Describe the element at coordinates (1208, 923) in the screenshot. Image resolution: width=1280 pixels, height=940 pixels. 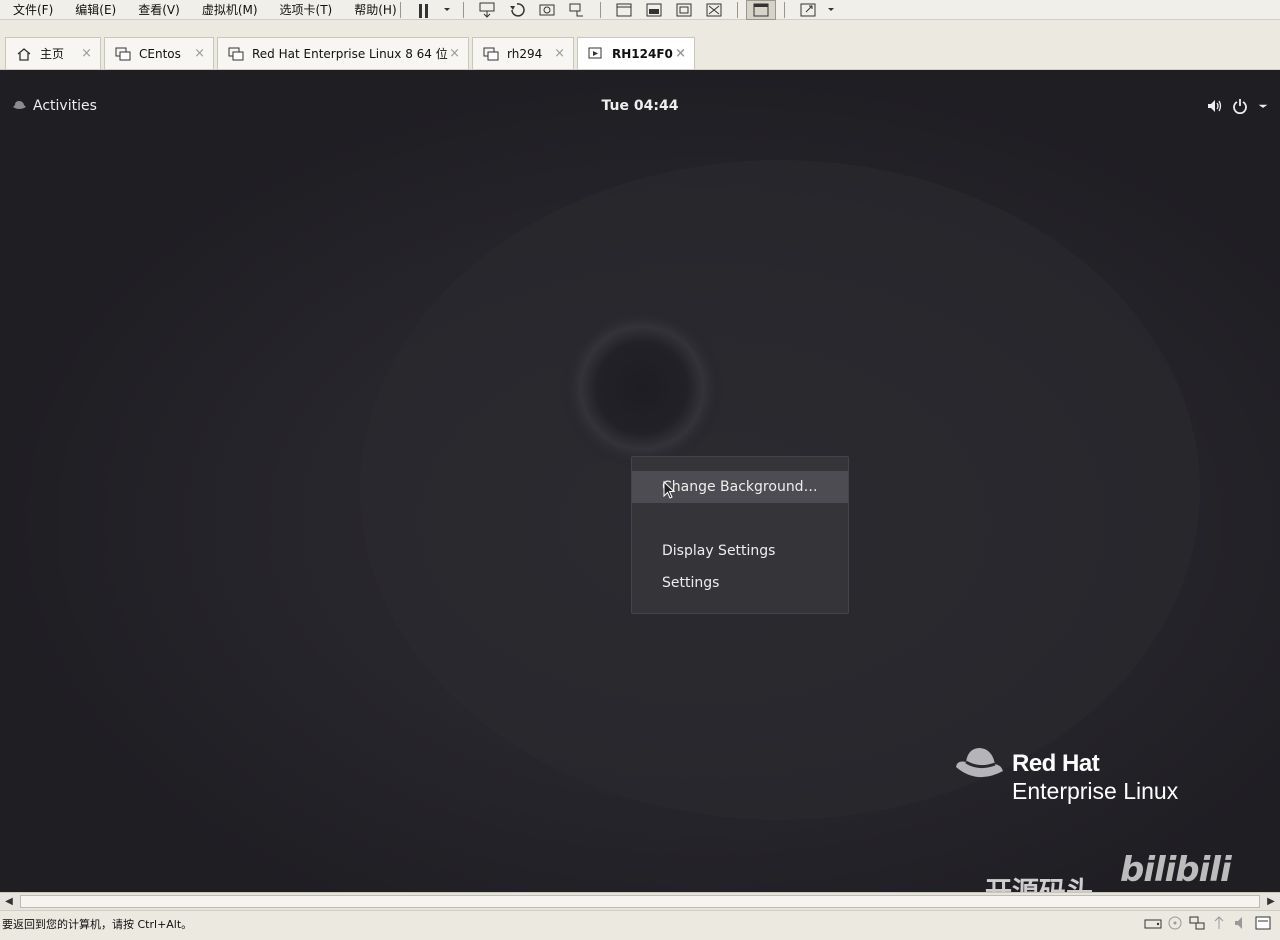
I see `device-icons` at that location.